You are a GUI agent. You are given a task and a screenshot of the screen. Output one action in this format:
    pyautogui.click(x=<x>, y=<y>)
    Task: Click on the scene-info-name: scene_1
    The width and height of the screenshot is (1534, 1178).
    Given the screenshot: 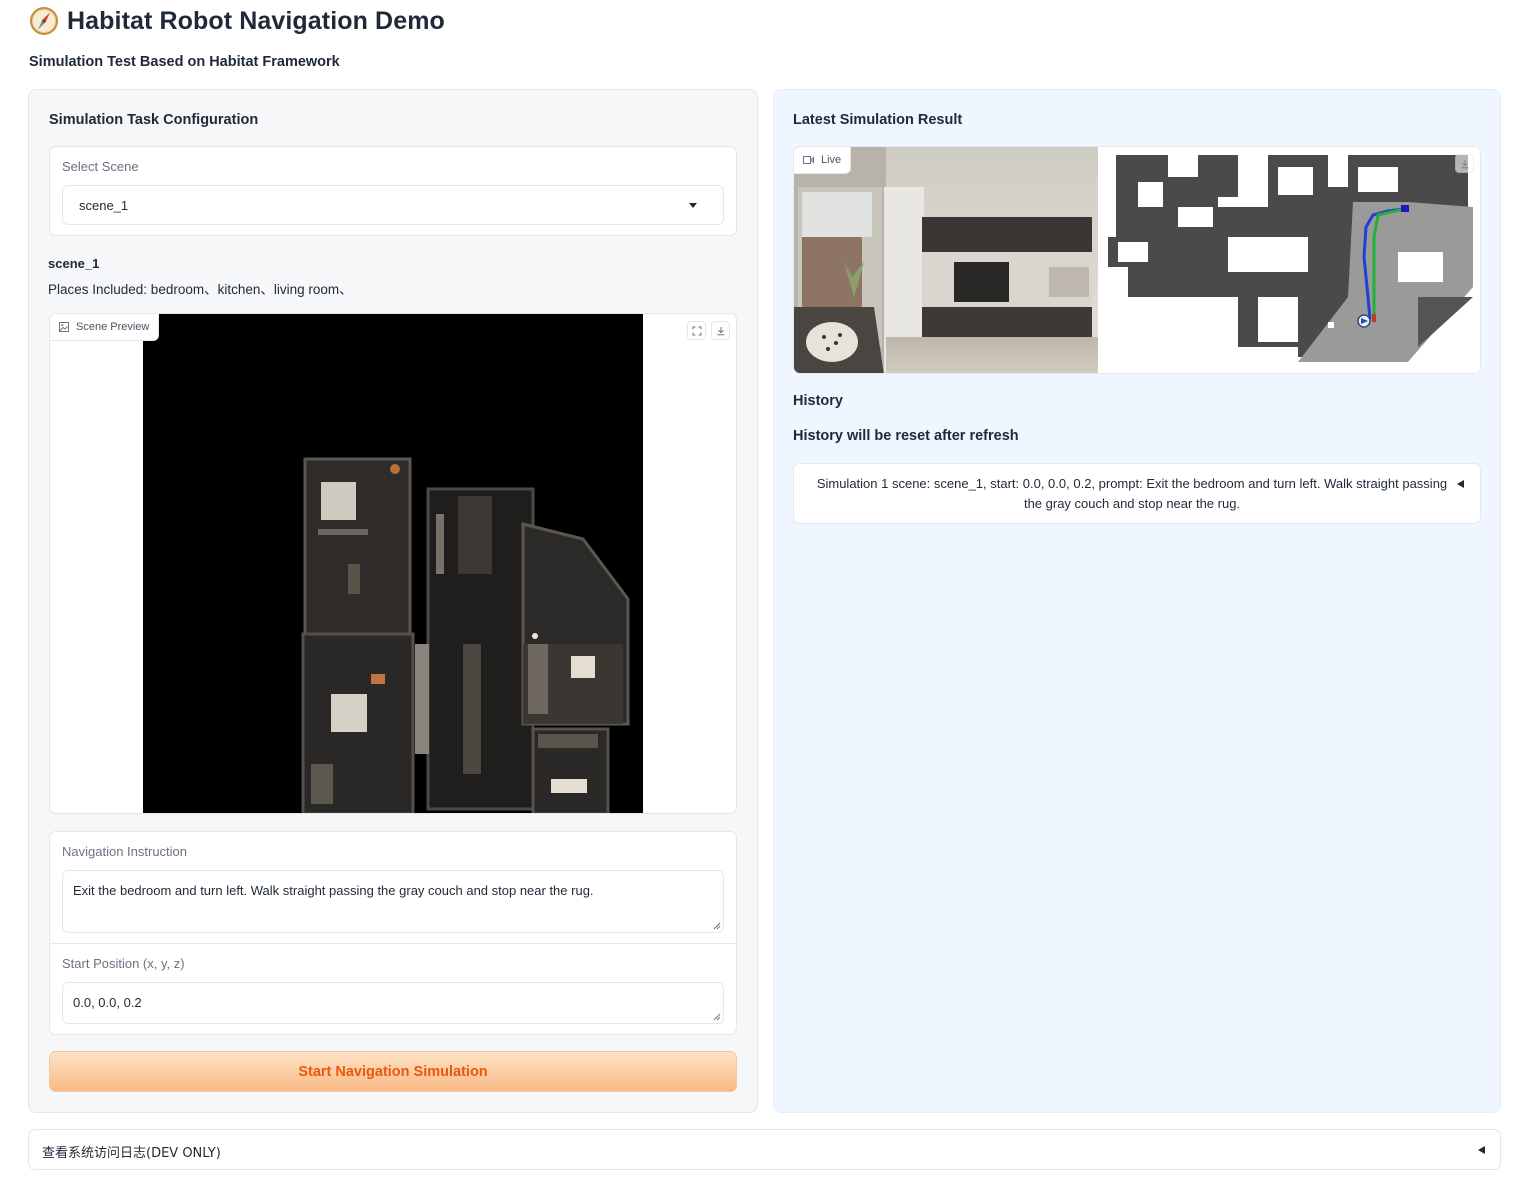 What is the action you would take?
    pyautogui.click(x=74, y=263)
    